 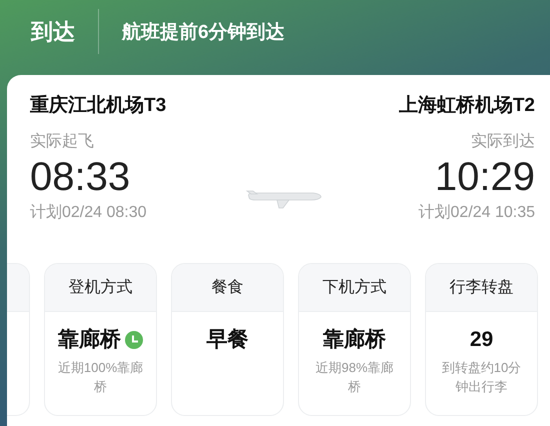 What do you see at coordinates (62, 142) in the screenshot?
I see `departure-label: 实际起飞` at bounding box center [62, 142].